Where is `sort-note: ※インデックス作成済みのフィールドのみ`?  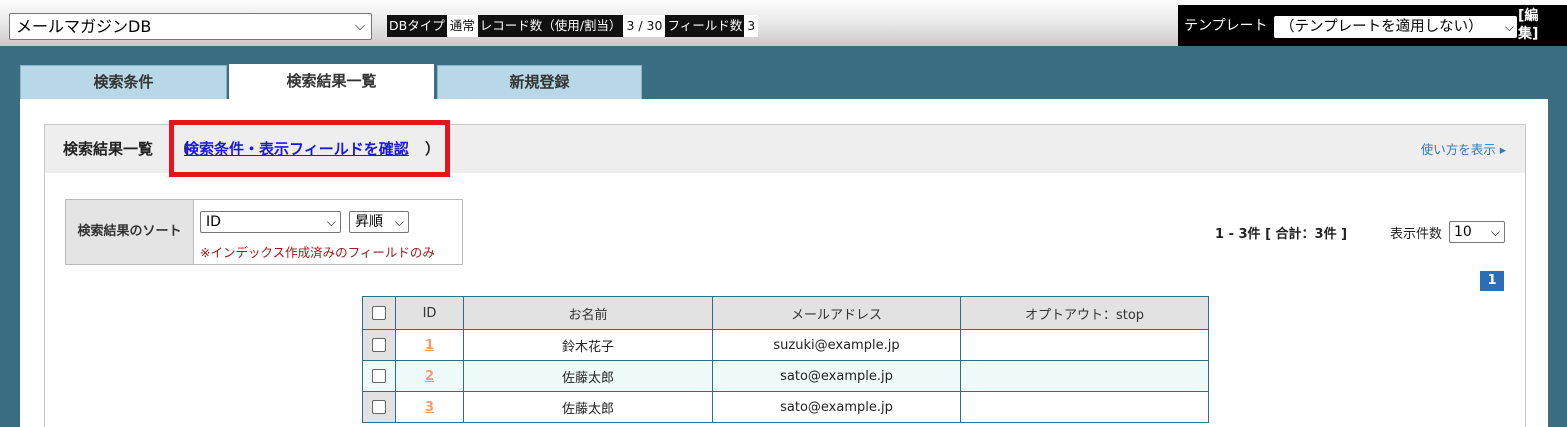
sort-note: ※インデックス作成済みのフィールドのみ is located at coordinates (317, 252).